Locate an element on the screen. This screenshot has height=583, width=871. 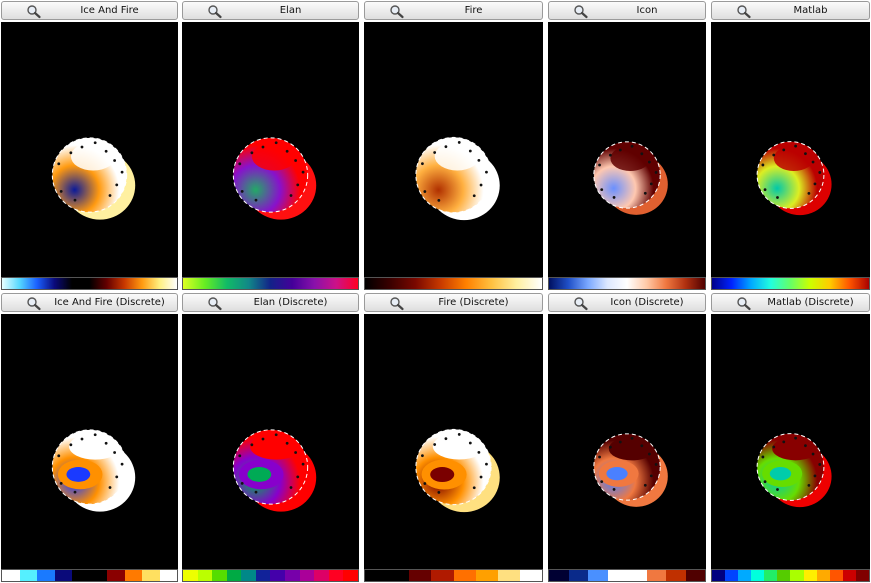
panel-header-button: Icon is located at coordinates (627, 10).